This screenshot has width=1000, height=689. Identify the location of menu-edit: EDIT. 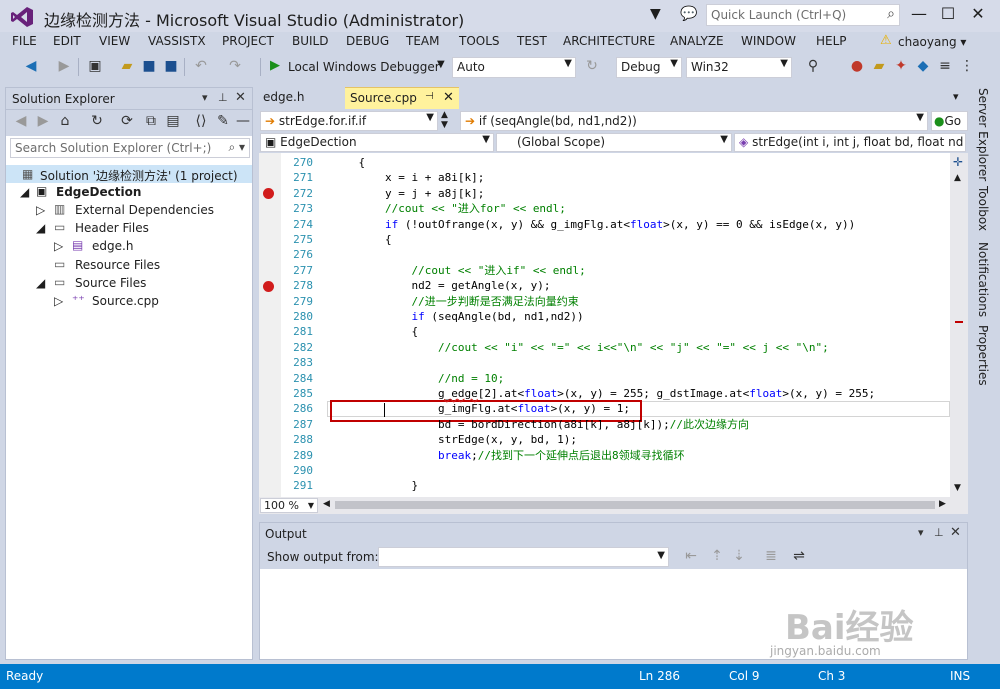
(67, 41).